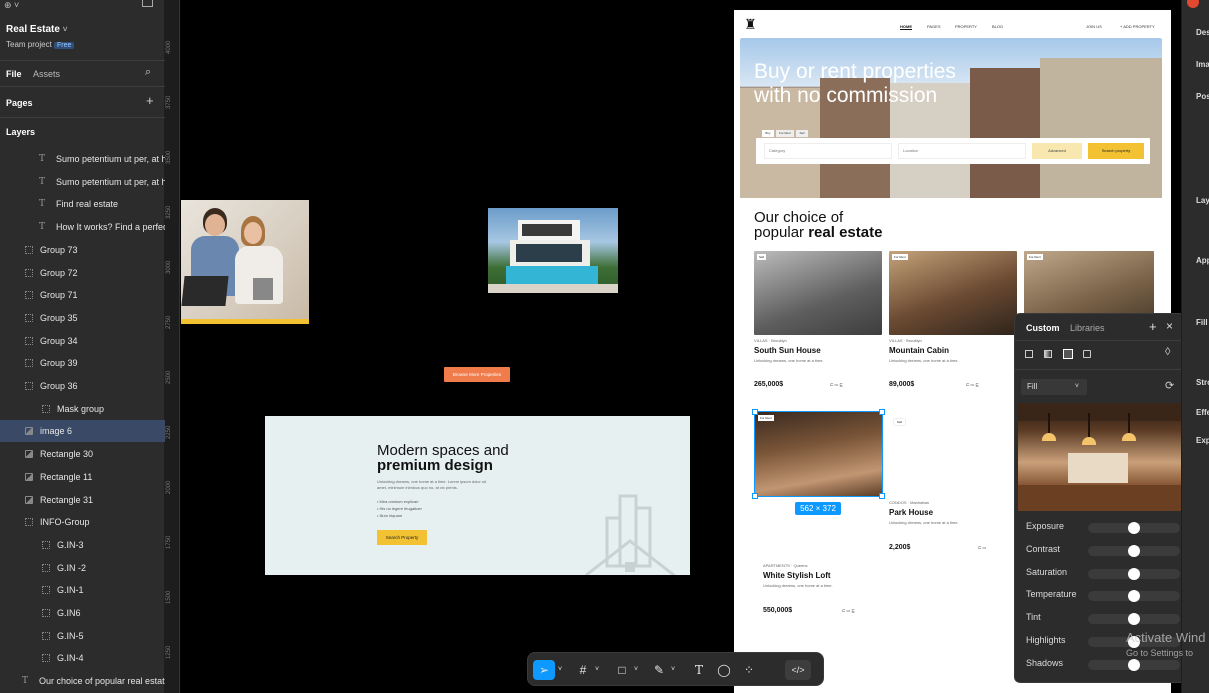 This screenshot has height=693, width=1209. What do you see at coordinates (544, 670) in the screenshot?
I see `move-tool-icon: ➢` at bounding box center [544, 670].